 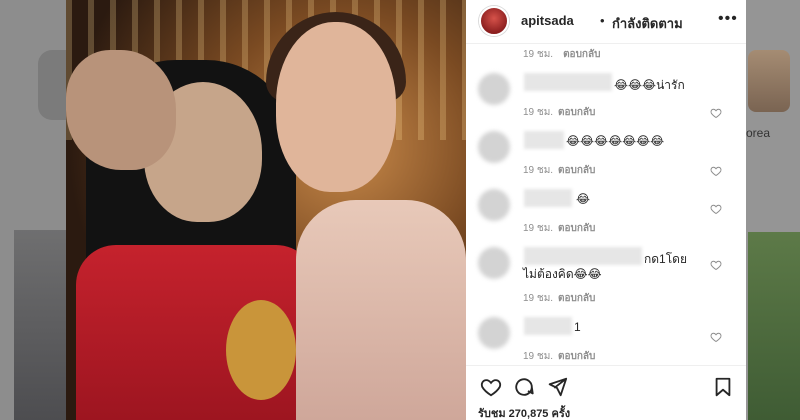 What do you see at coordinates (562, 54) in the screenshot?
I see `comment-meta: 19 ชม. ตอบกลับ` at bounding box center [562, 54].